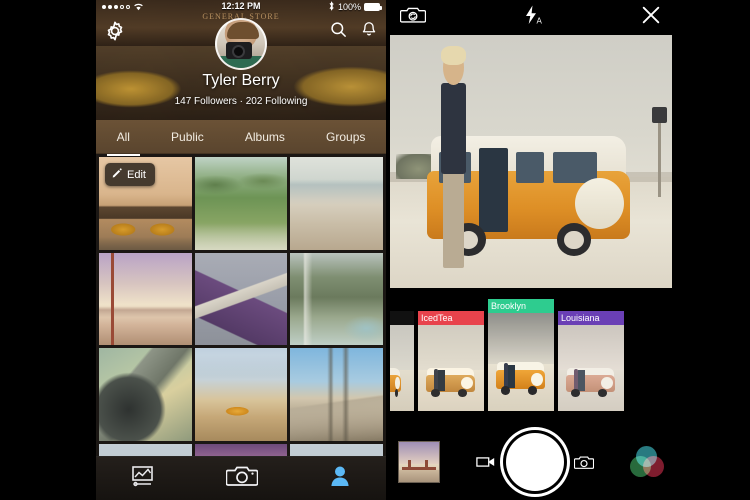 Image resolution: width=750 pixels, height=500 pixels. Describe the element at coordinates (713, 250) in the screenshot. I see `right-letterbox` at that location.